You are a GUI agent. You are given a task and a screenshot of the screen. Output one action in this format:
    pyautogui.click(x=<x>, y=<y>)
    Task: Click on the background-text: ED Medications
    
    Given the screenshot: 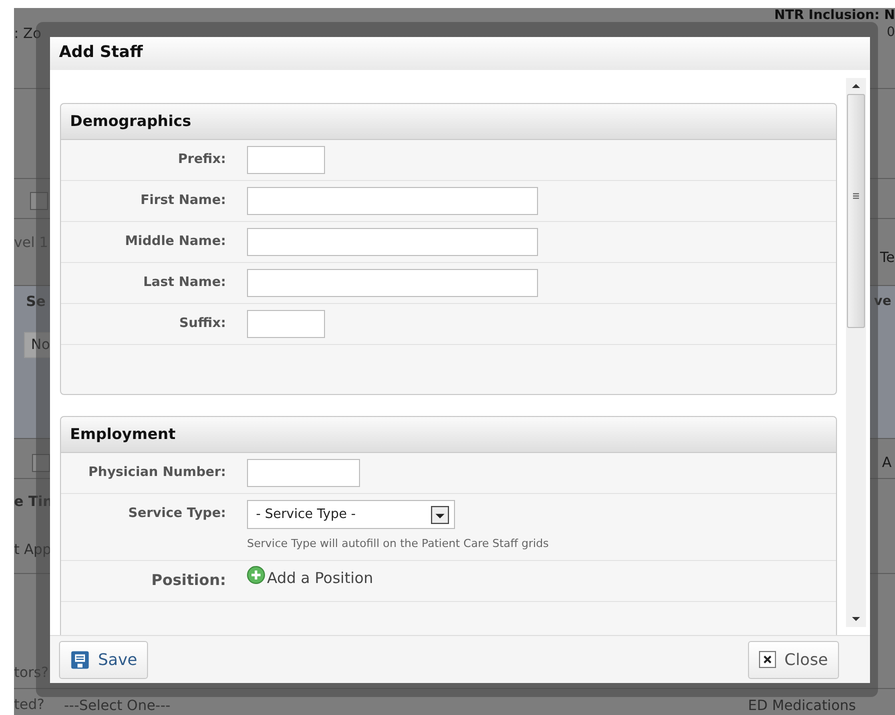 What is the action you would take?
    pyautogui.click(x=802, y=706)
    